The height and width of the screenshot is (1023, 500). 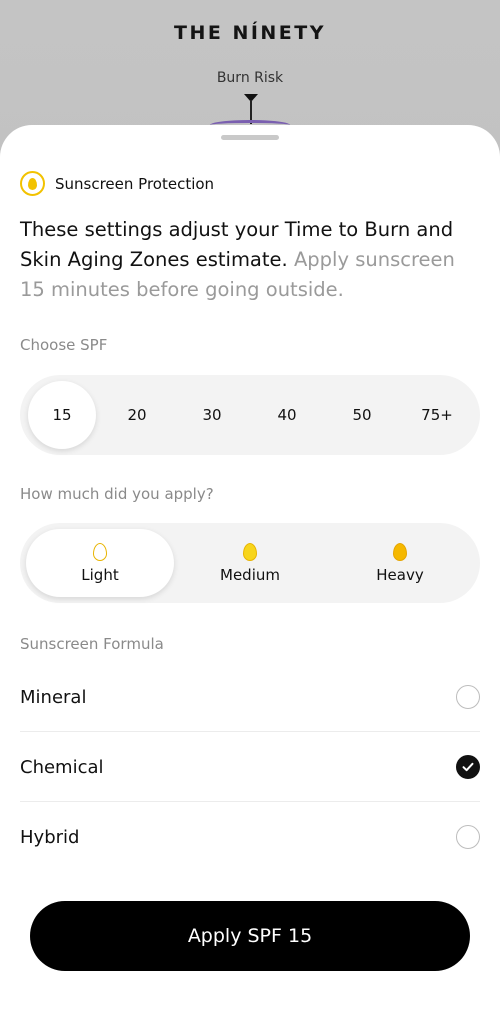 What do you see at coordinates (362, 415) in the screenshot?
I see `spf-option-50: 50` at bounding box center [362, 415].